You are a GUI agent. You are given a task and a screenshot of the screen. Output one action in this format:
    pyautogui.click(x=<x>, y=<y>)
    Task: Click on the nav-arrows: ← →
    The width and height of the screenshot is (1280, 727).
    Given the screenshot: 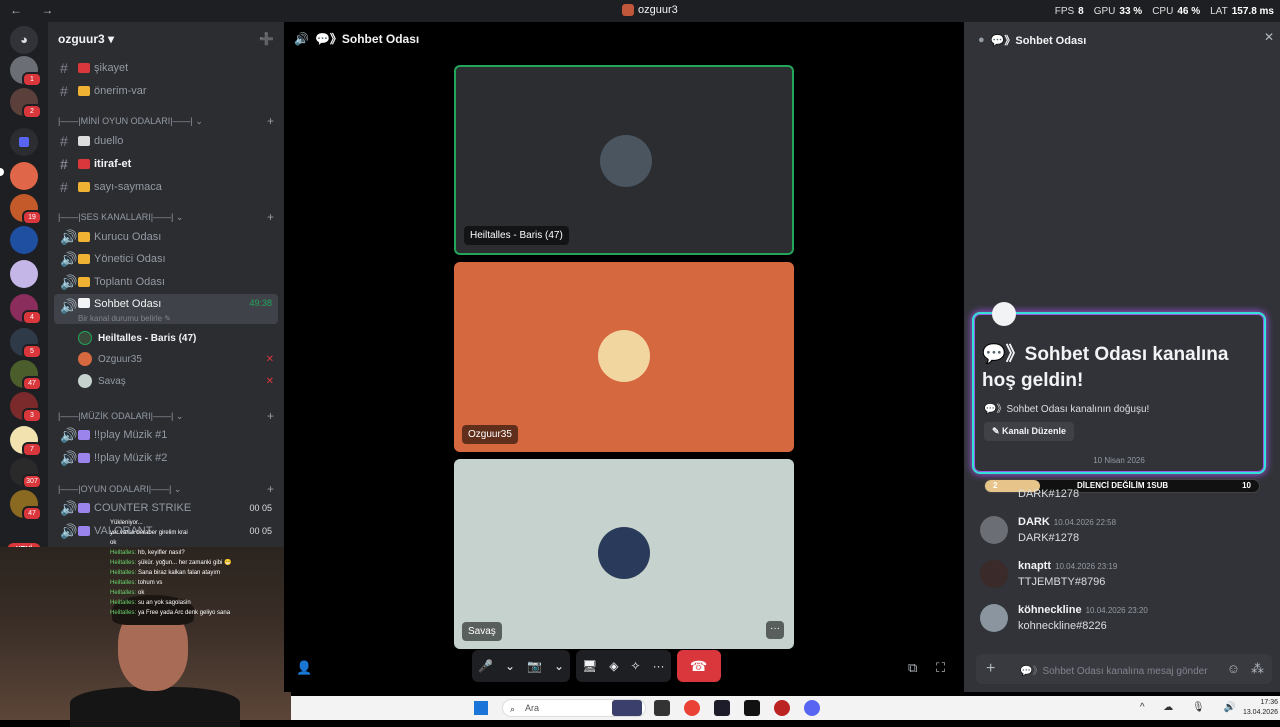 What is the action you would take?
    pyautogui.click(x=35, y=10)
    